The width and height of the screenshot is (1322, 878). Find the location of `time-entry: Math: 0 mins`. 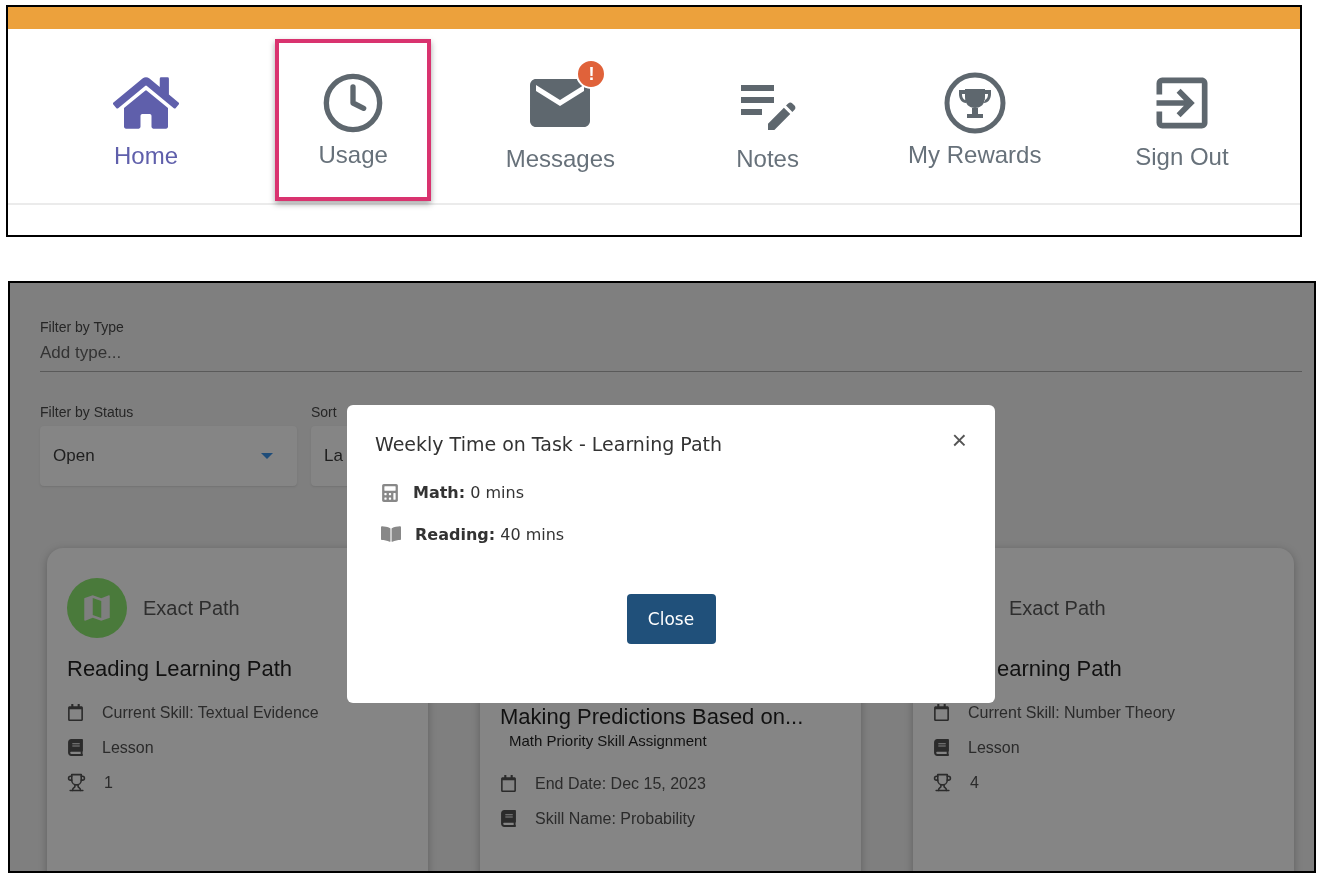

time-entry: Math: 0 mins is located at coordinates (468, 492).